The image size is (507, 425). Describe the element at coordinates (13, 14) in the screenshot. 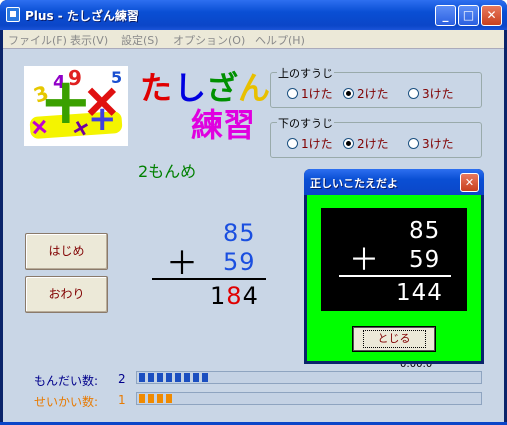

I see `app-icon` at that location.